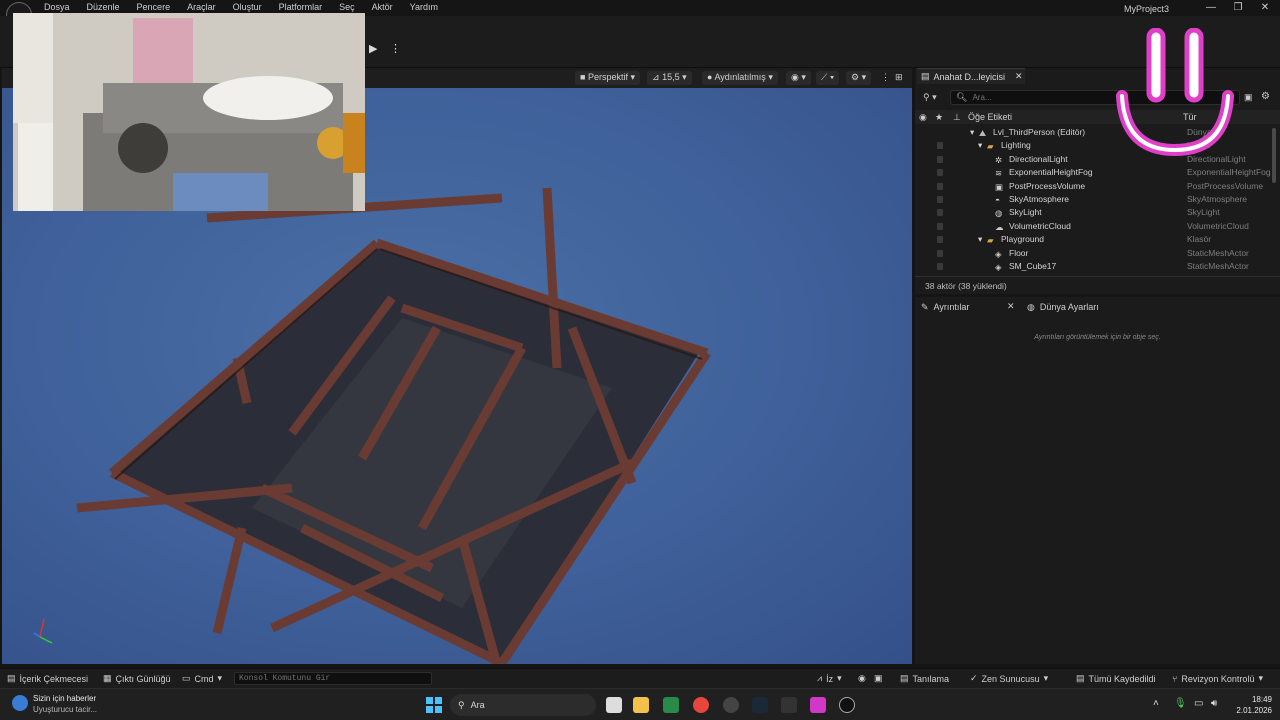 Image resolution: width=1280 pixels, height=720 pixels. What do you see at coordinates (201, 7) in the screenshot?
I see `menu-tools: Araçlar` at bounding box center [201, 7].